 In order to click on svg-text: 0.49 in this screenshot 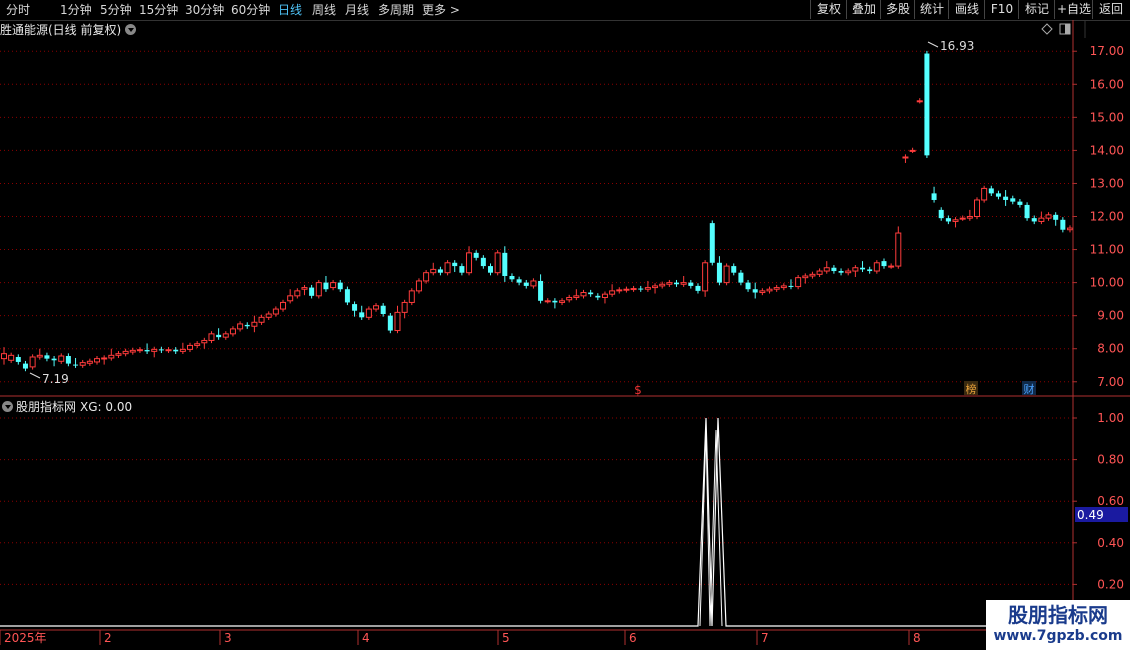, I will do `click(1090, 515)`.